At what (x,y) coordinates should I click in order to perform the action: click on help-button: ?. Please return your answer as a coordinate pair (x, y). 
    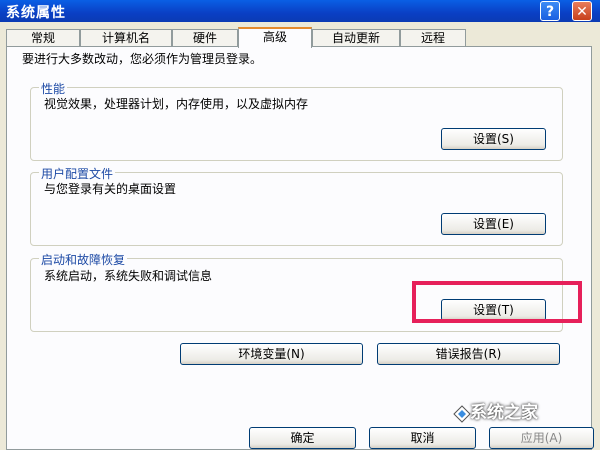
    Looking at the image, I should click on (550, 11).